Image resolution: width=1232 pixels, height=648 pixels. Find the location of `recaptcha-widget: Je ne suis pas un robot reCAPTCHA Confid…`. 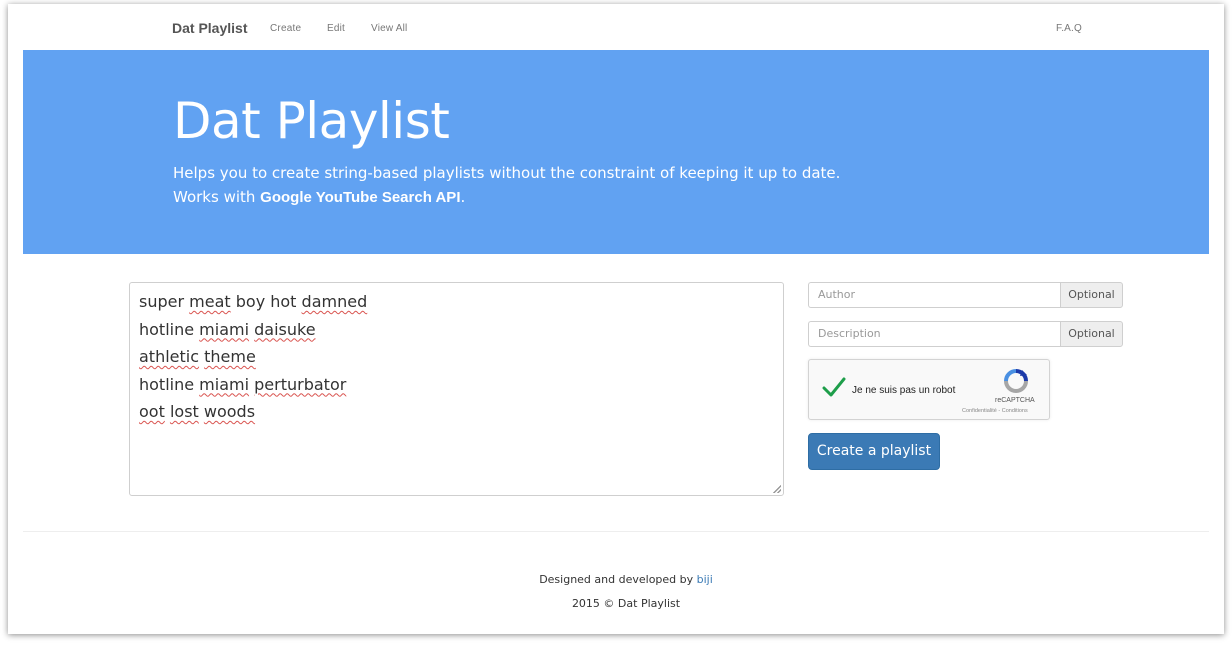

recaptcha-widget: Je ne suis pas un robot reCAPTCHA Confid… is located at coordinates (929, 389).